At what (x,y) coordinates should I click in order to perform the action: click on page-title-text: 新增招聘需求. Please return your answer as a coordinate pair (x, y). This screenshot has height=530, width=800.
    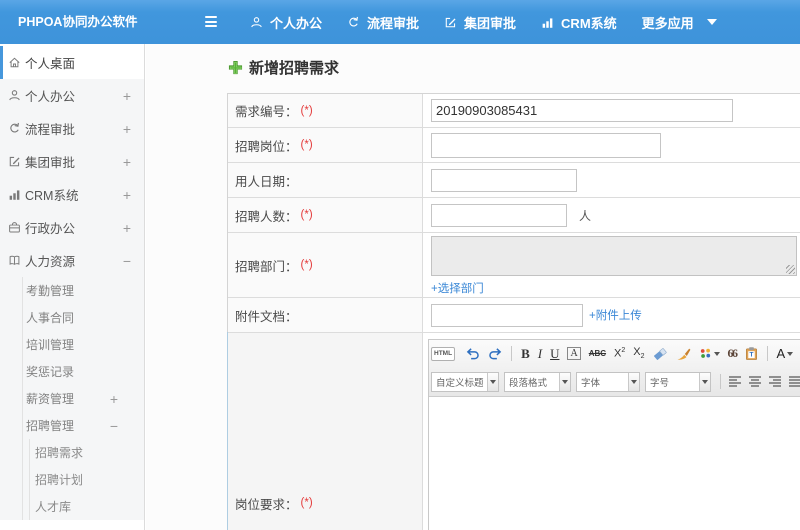
    Looking at the image, I should click on (294, 68).